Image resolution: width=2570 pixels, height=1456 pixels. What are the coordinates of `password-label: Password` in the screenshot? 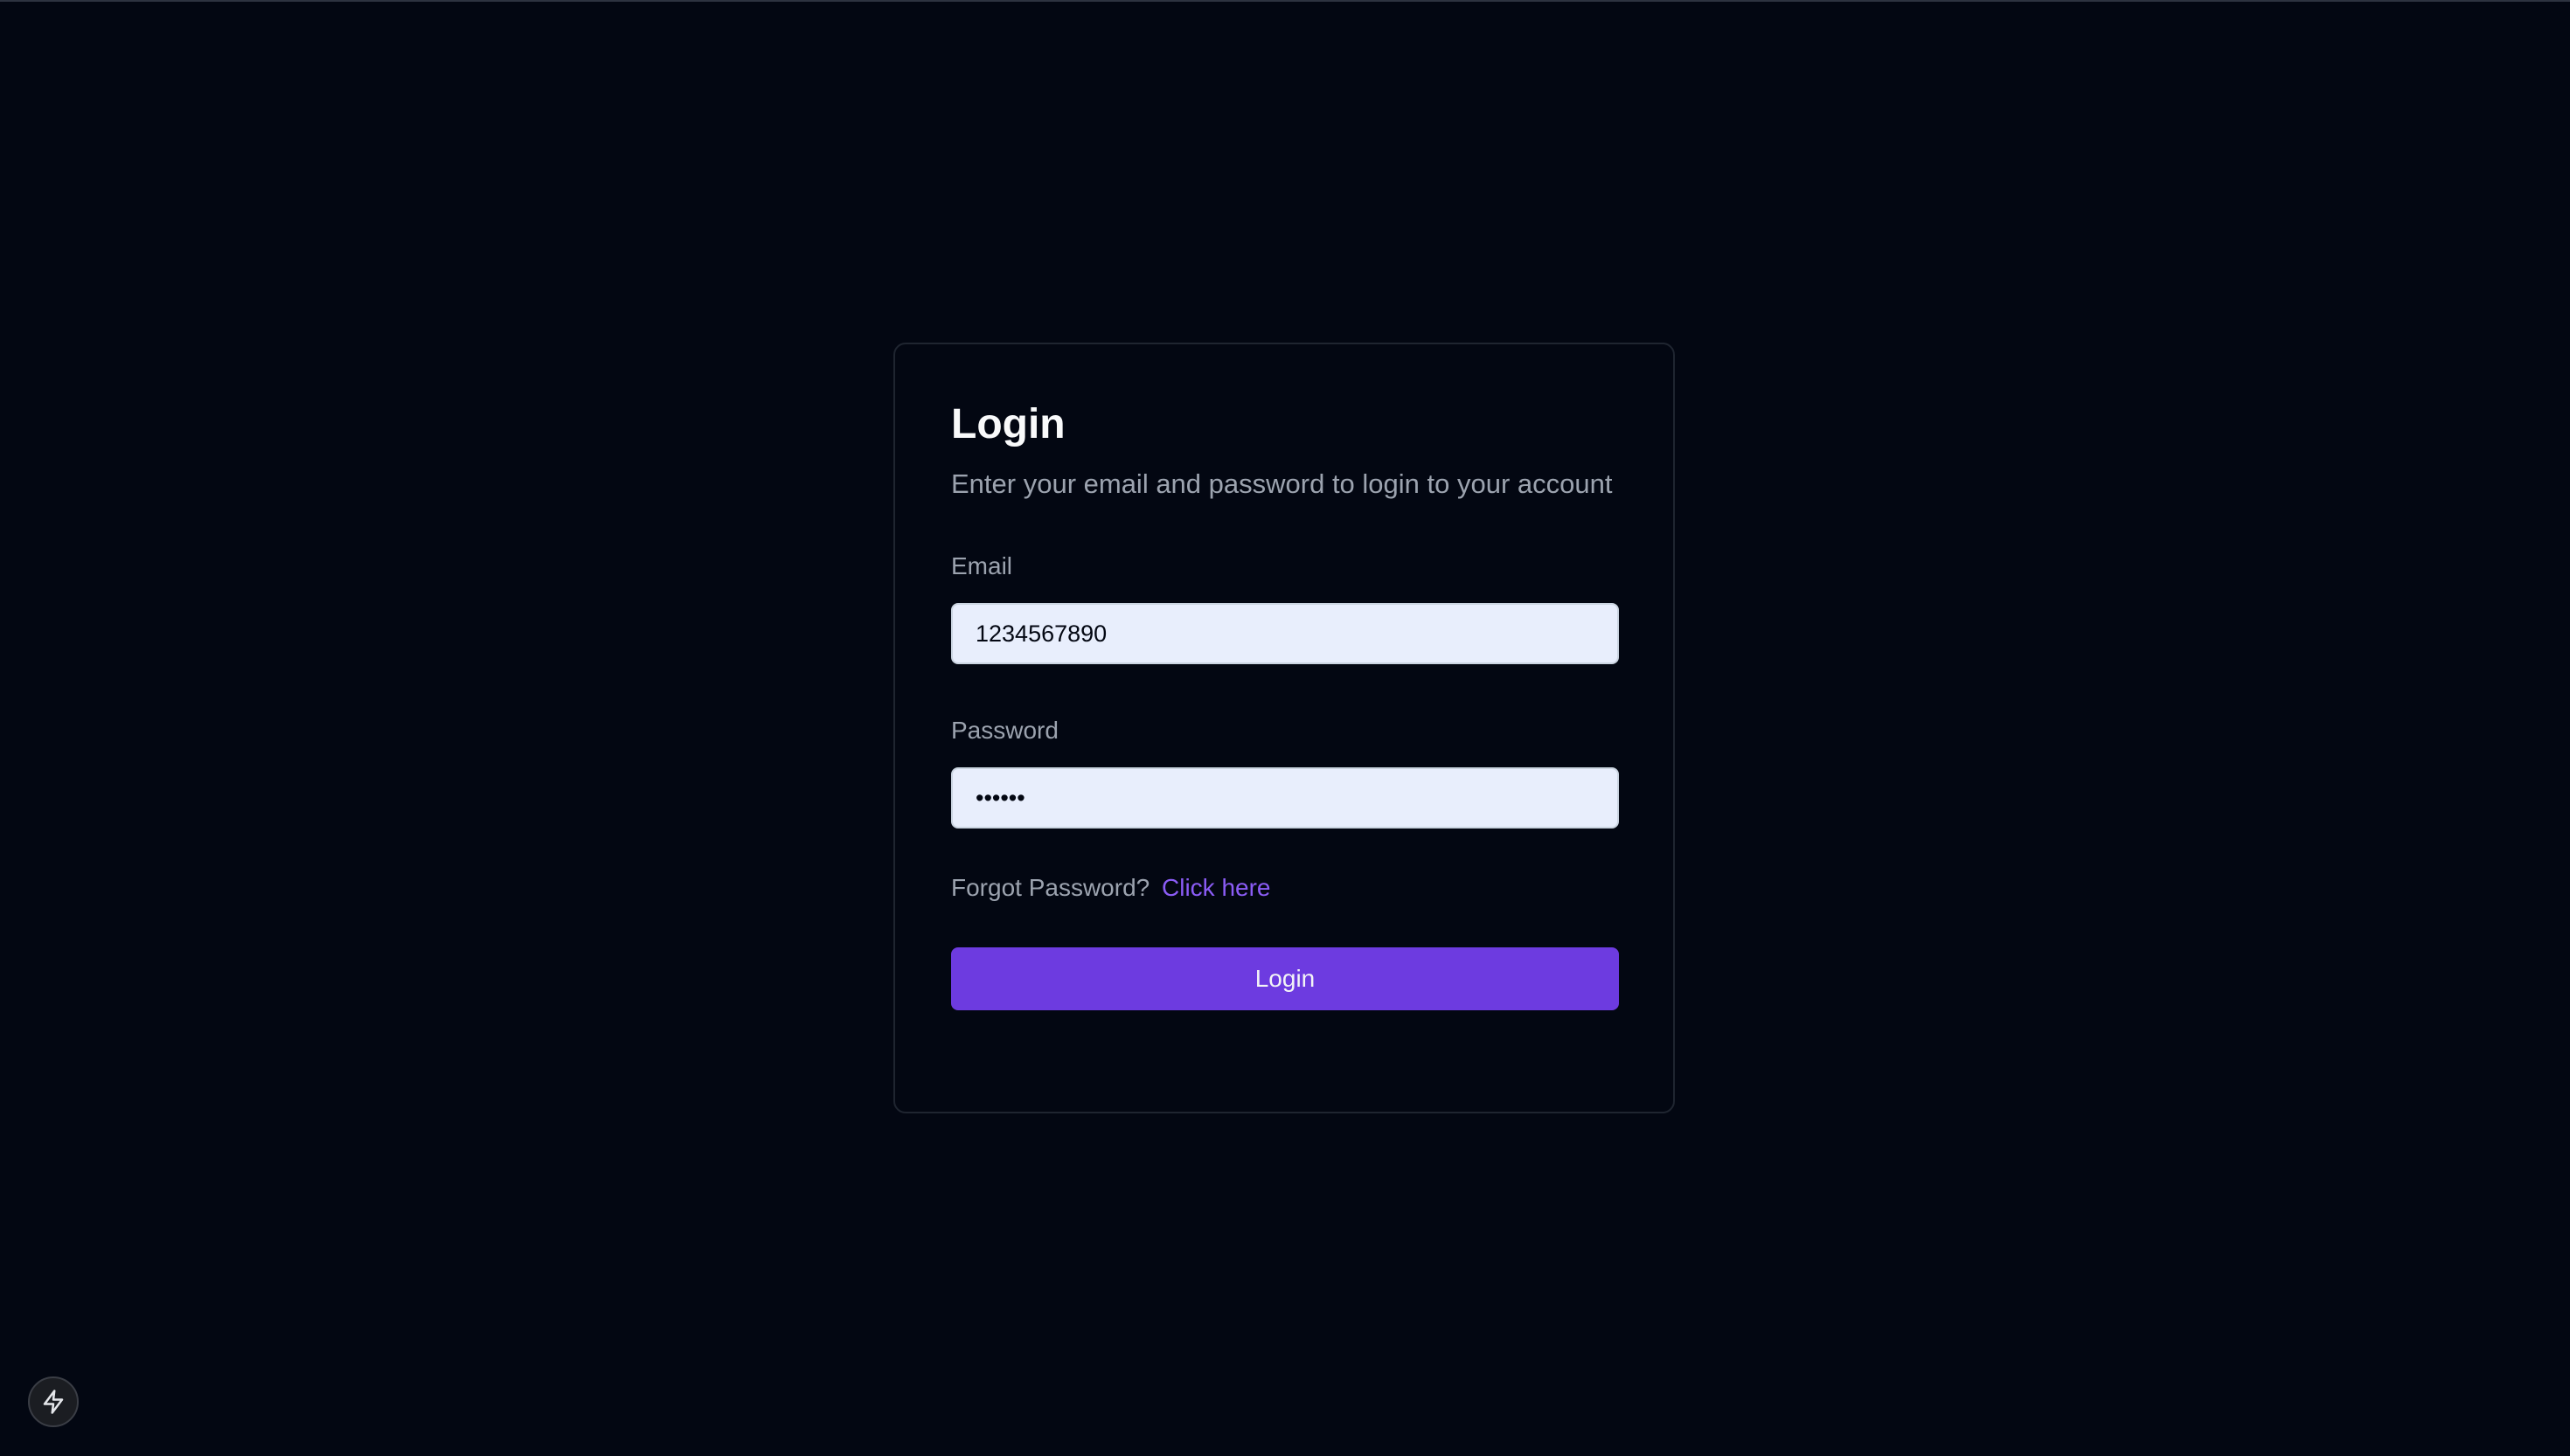 It's located at (1005, 730).